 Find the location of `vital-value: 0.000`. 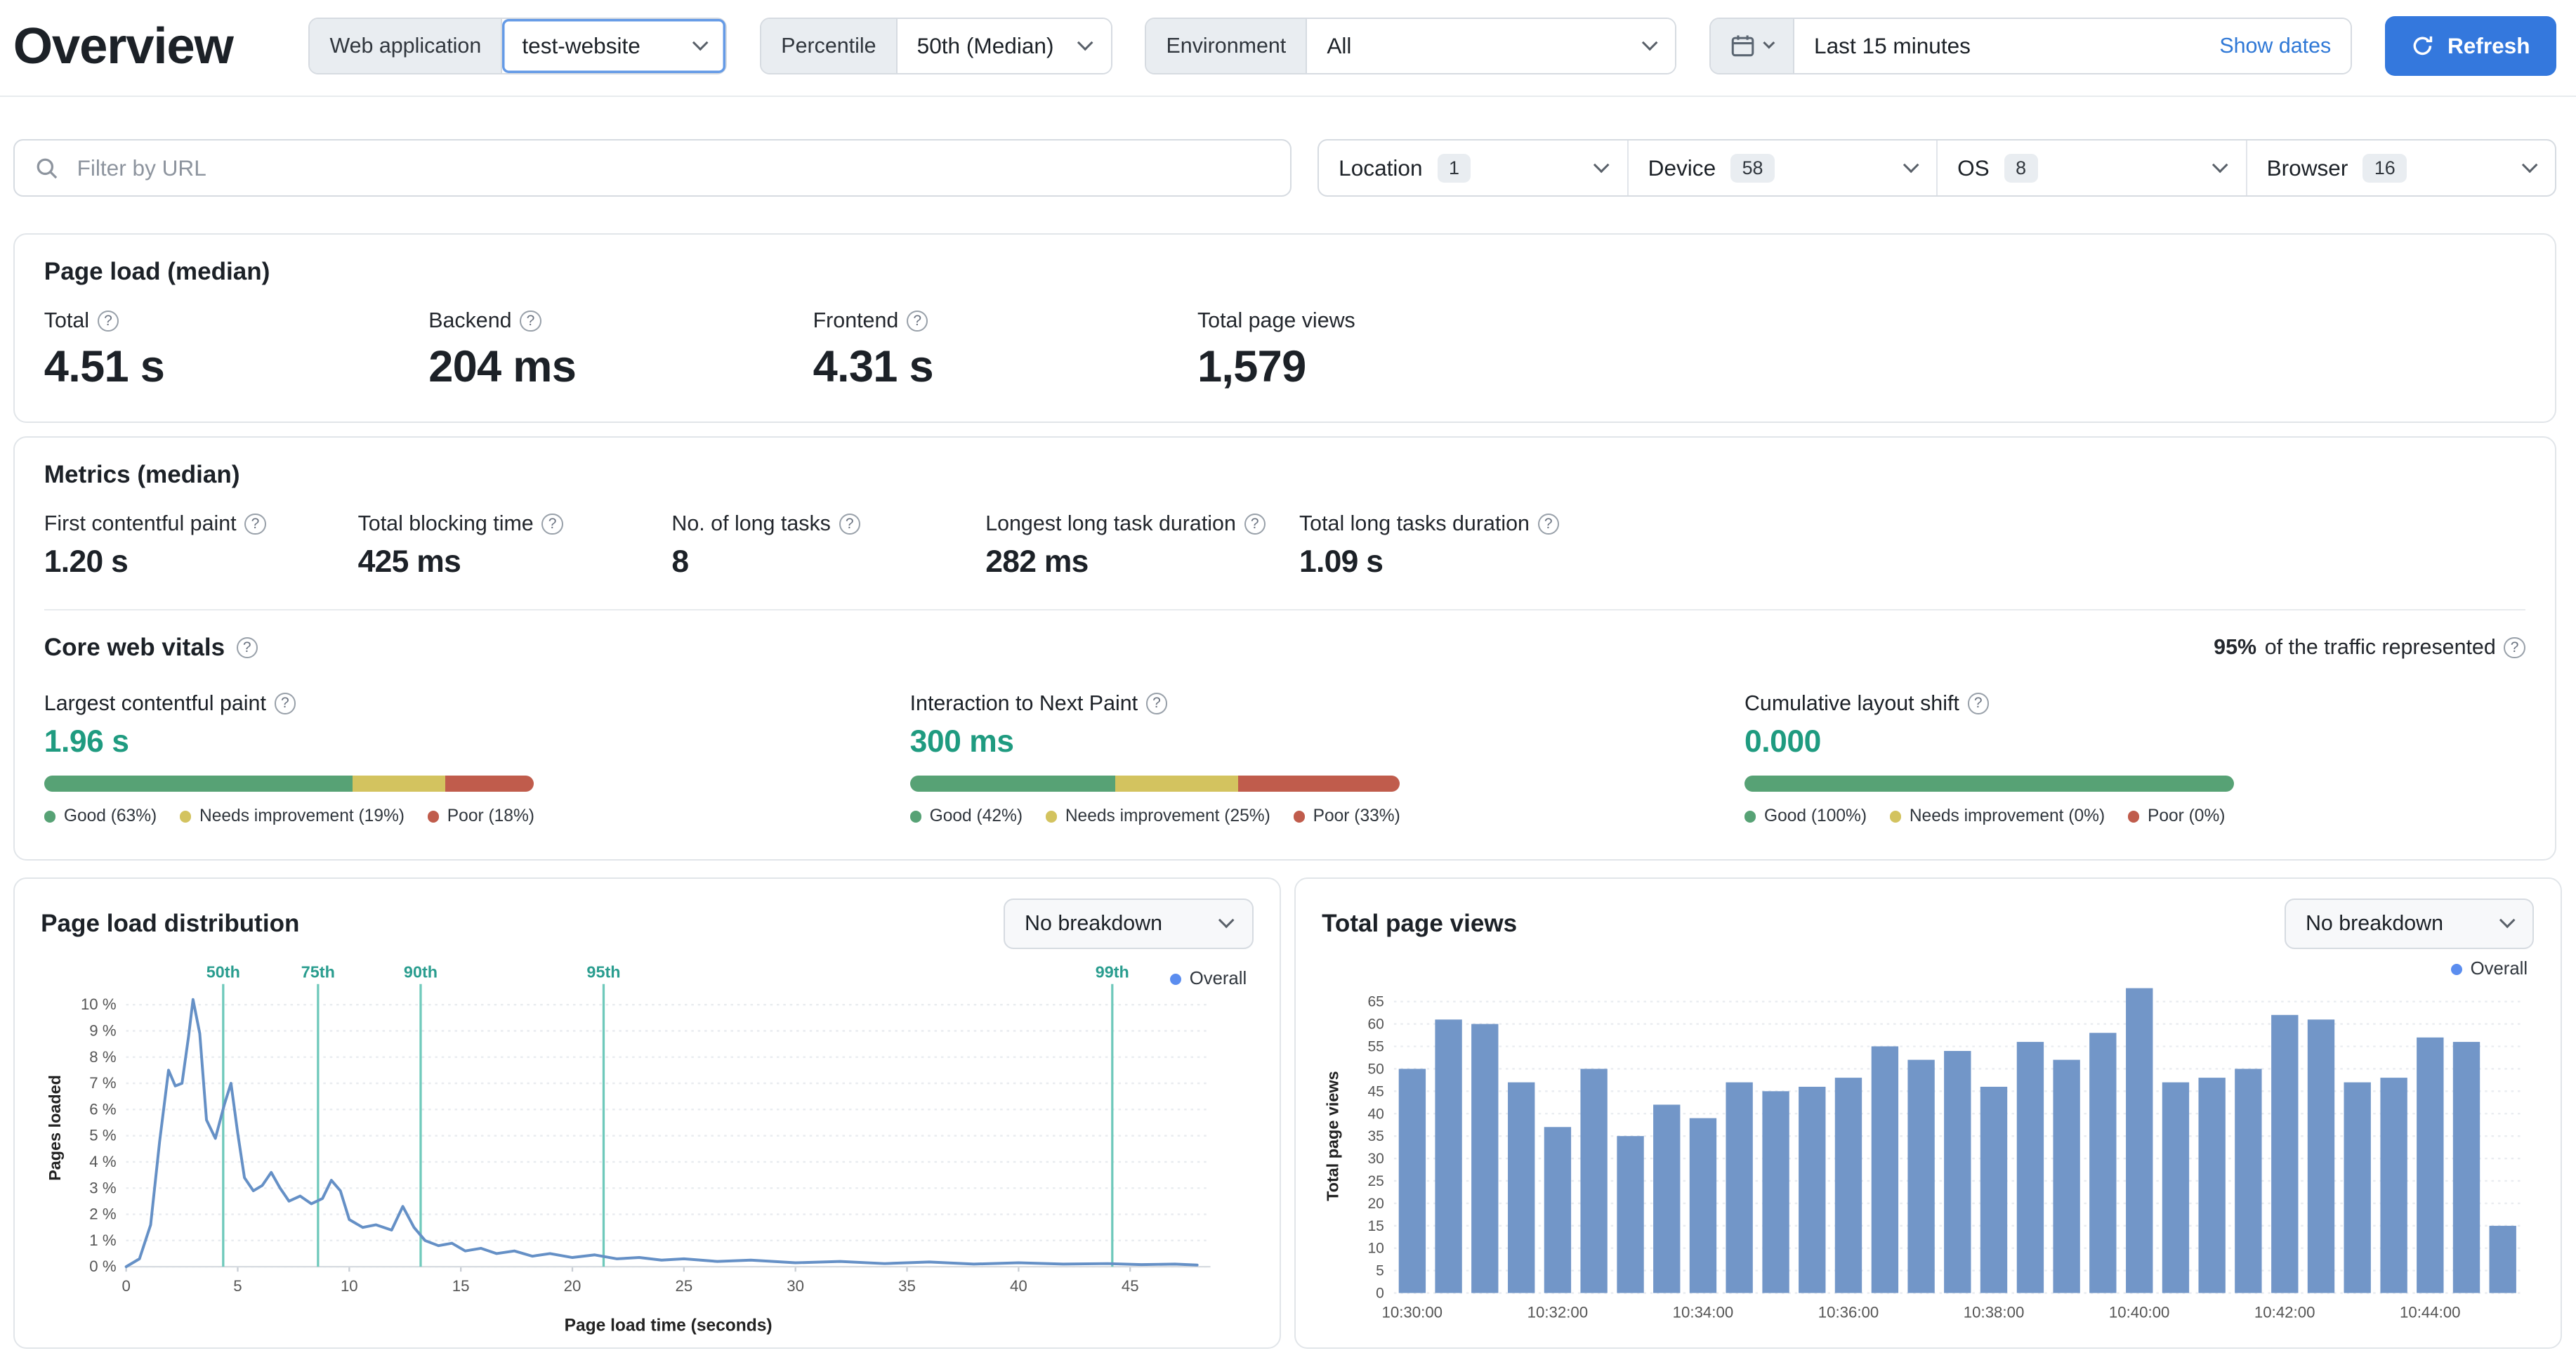

vital-value: 0.000 is located at coordinates (1782, 741).